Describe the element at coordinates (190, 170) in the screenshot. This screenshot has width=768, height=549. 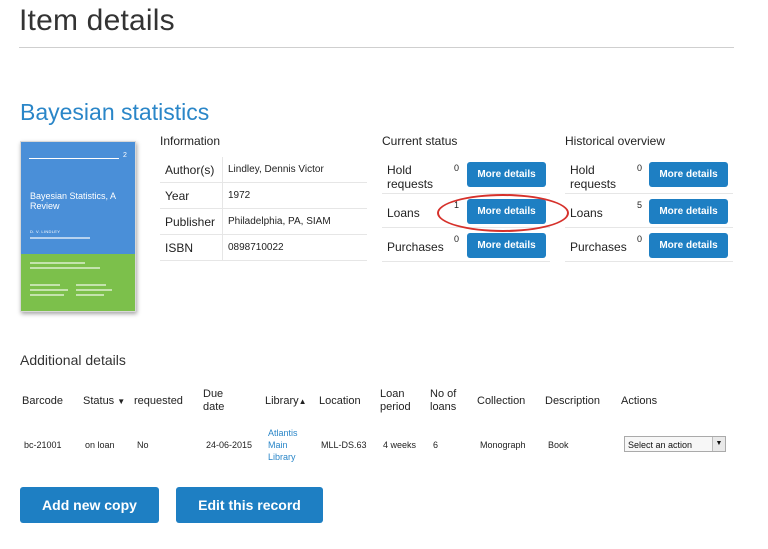
I see `info-key: Author(s)` at that location.